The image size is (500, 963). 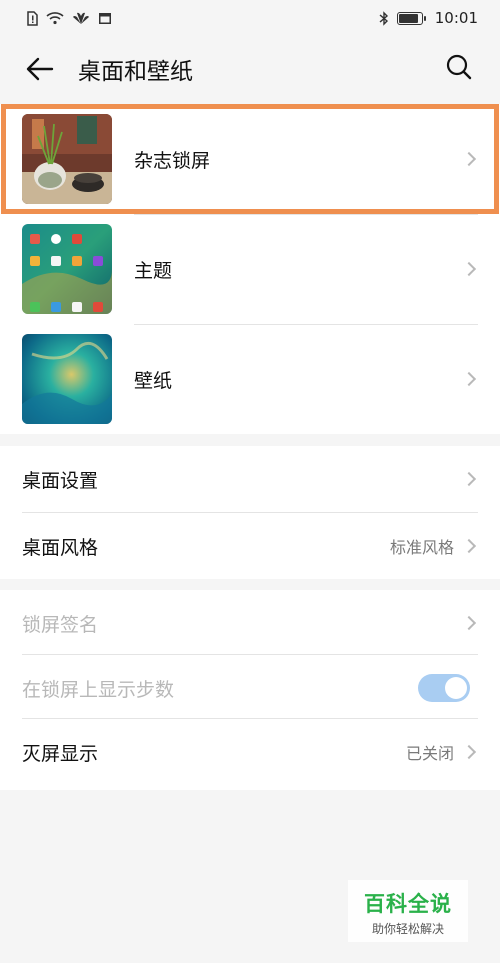 What do you see at coordinates (456, 18) in the screenshot?
I see `clock: 10:01` at bounding box center [456, 18].